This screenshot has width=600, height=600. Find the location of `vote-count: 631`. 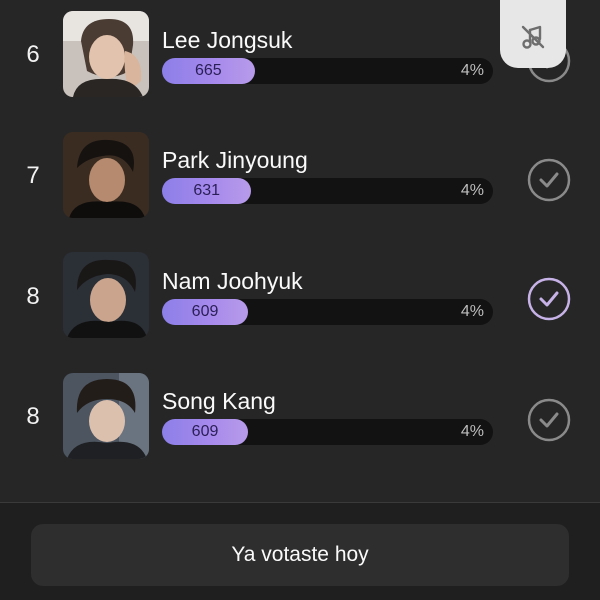

vote-count: 631 is located at coordinates (207, 190).